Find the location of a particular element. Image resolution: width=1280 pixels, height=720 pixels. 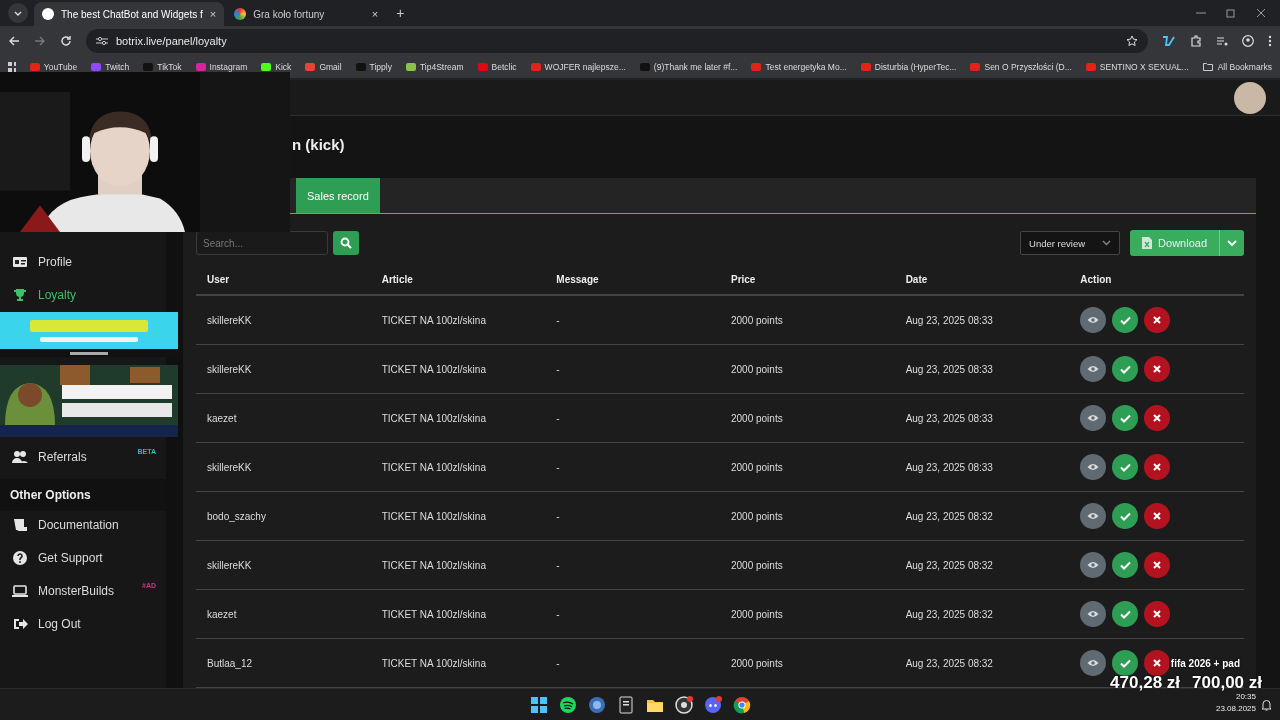

circle-app-icon is located at coordinates (596, 705).